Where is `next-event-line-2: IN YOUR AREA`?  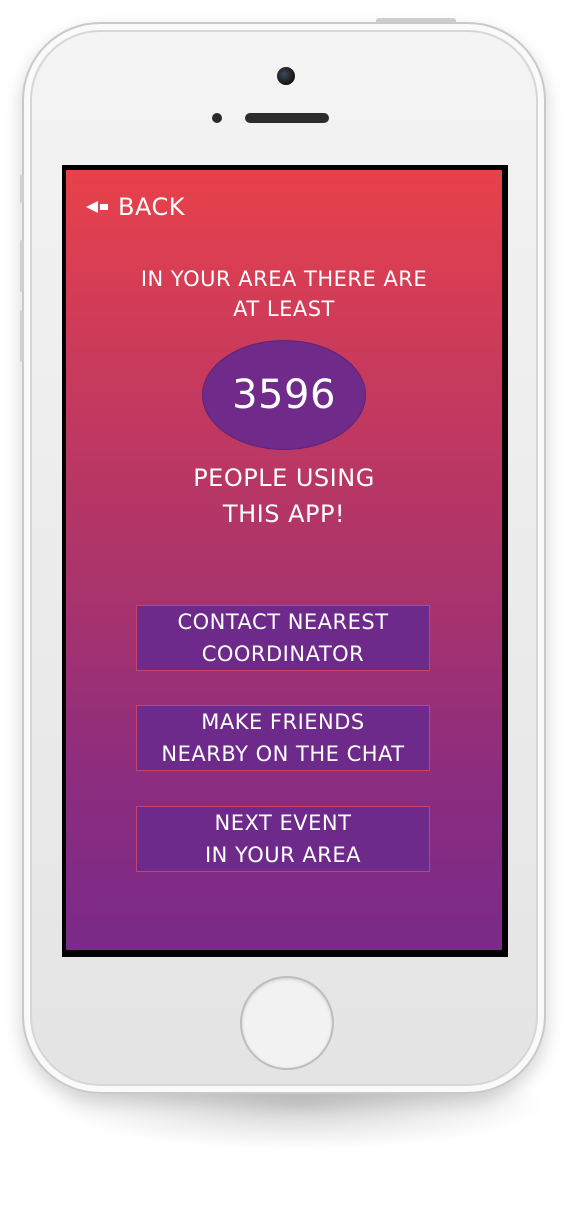
next-event-line-2: IN YOUR AREA is located at coordinates (282, 855).